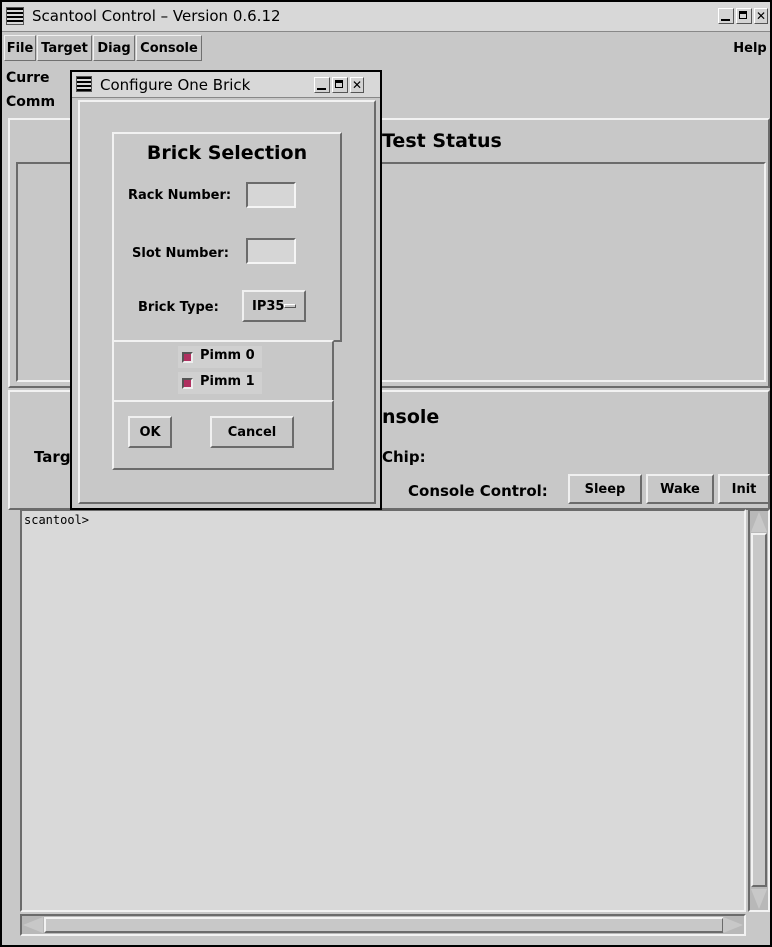  Describe the element at coordinates (271, 195) in the screenshot. I see `rack-number-input` at that location.